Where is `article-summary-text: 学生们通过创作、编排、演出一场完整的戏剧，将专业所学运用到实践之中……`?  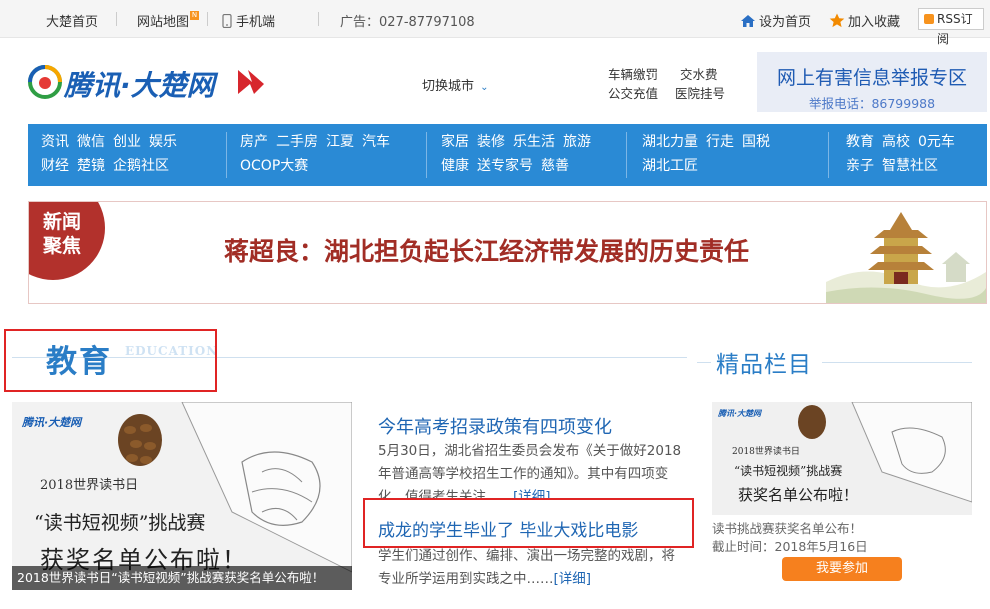
article-summary-text: 学生们通过创作、编排、演出一场完整的戏剧，将专业所学运用到实践之中…… is located at coordinates (526, 567).